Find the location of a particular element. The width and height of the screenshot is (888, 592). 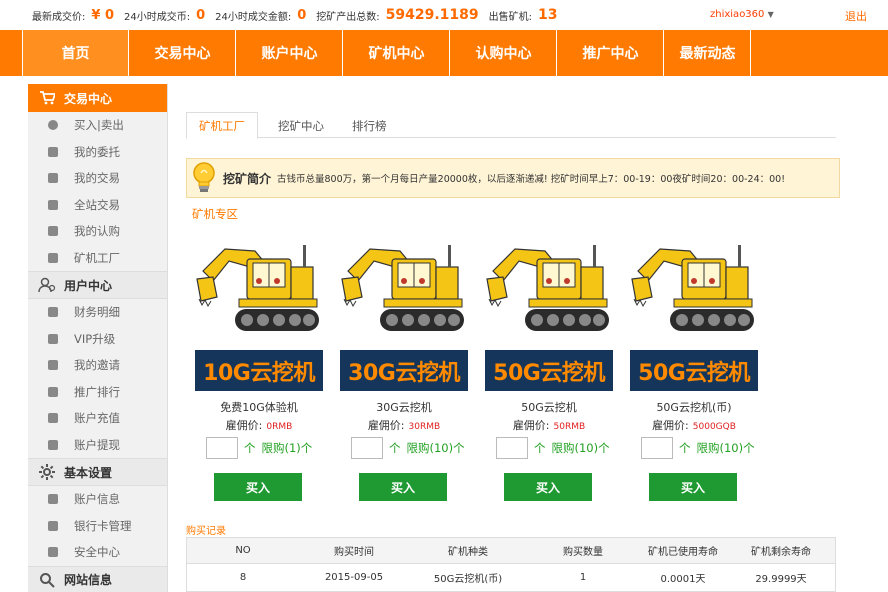

chevron-down-icon: ▼ is located at coordinates (770, 14).